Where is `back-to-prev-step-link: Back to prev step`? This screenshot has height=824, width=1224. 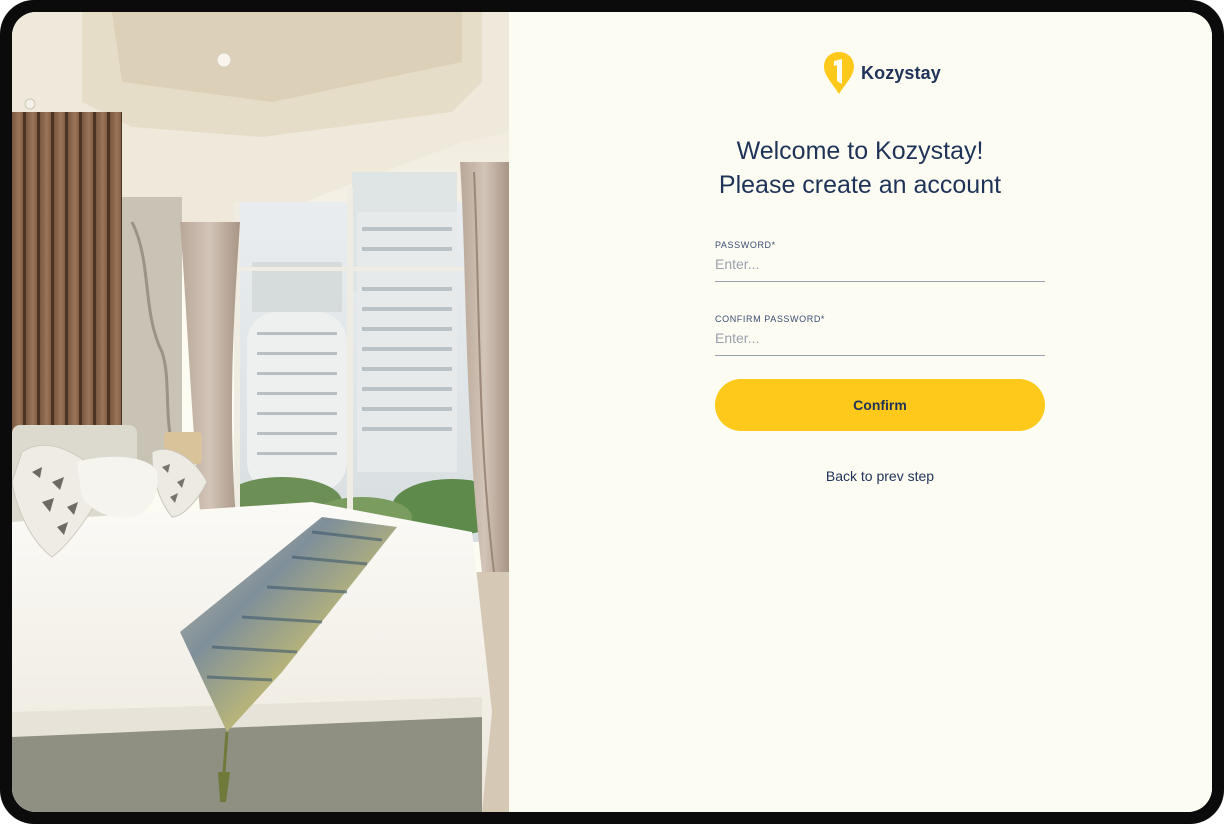
back-to-prev-step-link: Back to prev step is located at coordinates (880, 476).